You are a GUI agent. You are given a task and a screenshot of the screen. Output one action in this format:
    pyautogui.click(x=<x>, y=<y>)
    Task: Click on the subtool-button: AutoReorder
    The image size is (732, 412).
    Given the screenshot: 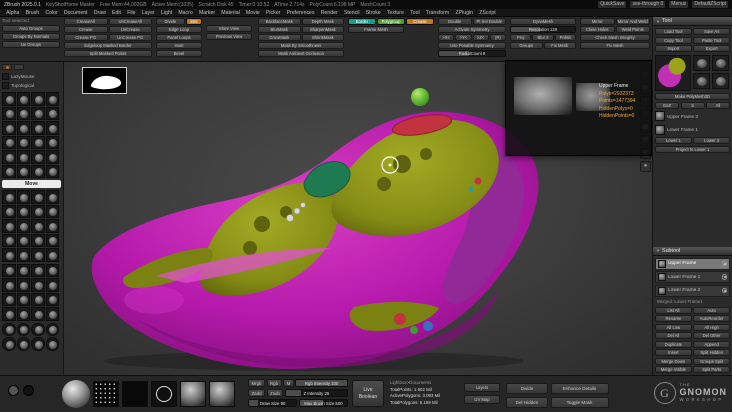 What is the action you would take?
    pyautogui.click(x=711, y=318)
    